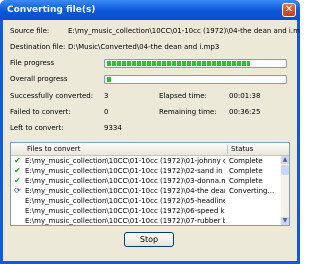  I want to click on scroll-up-icon: ▲, so click(285, 160).